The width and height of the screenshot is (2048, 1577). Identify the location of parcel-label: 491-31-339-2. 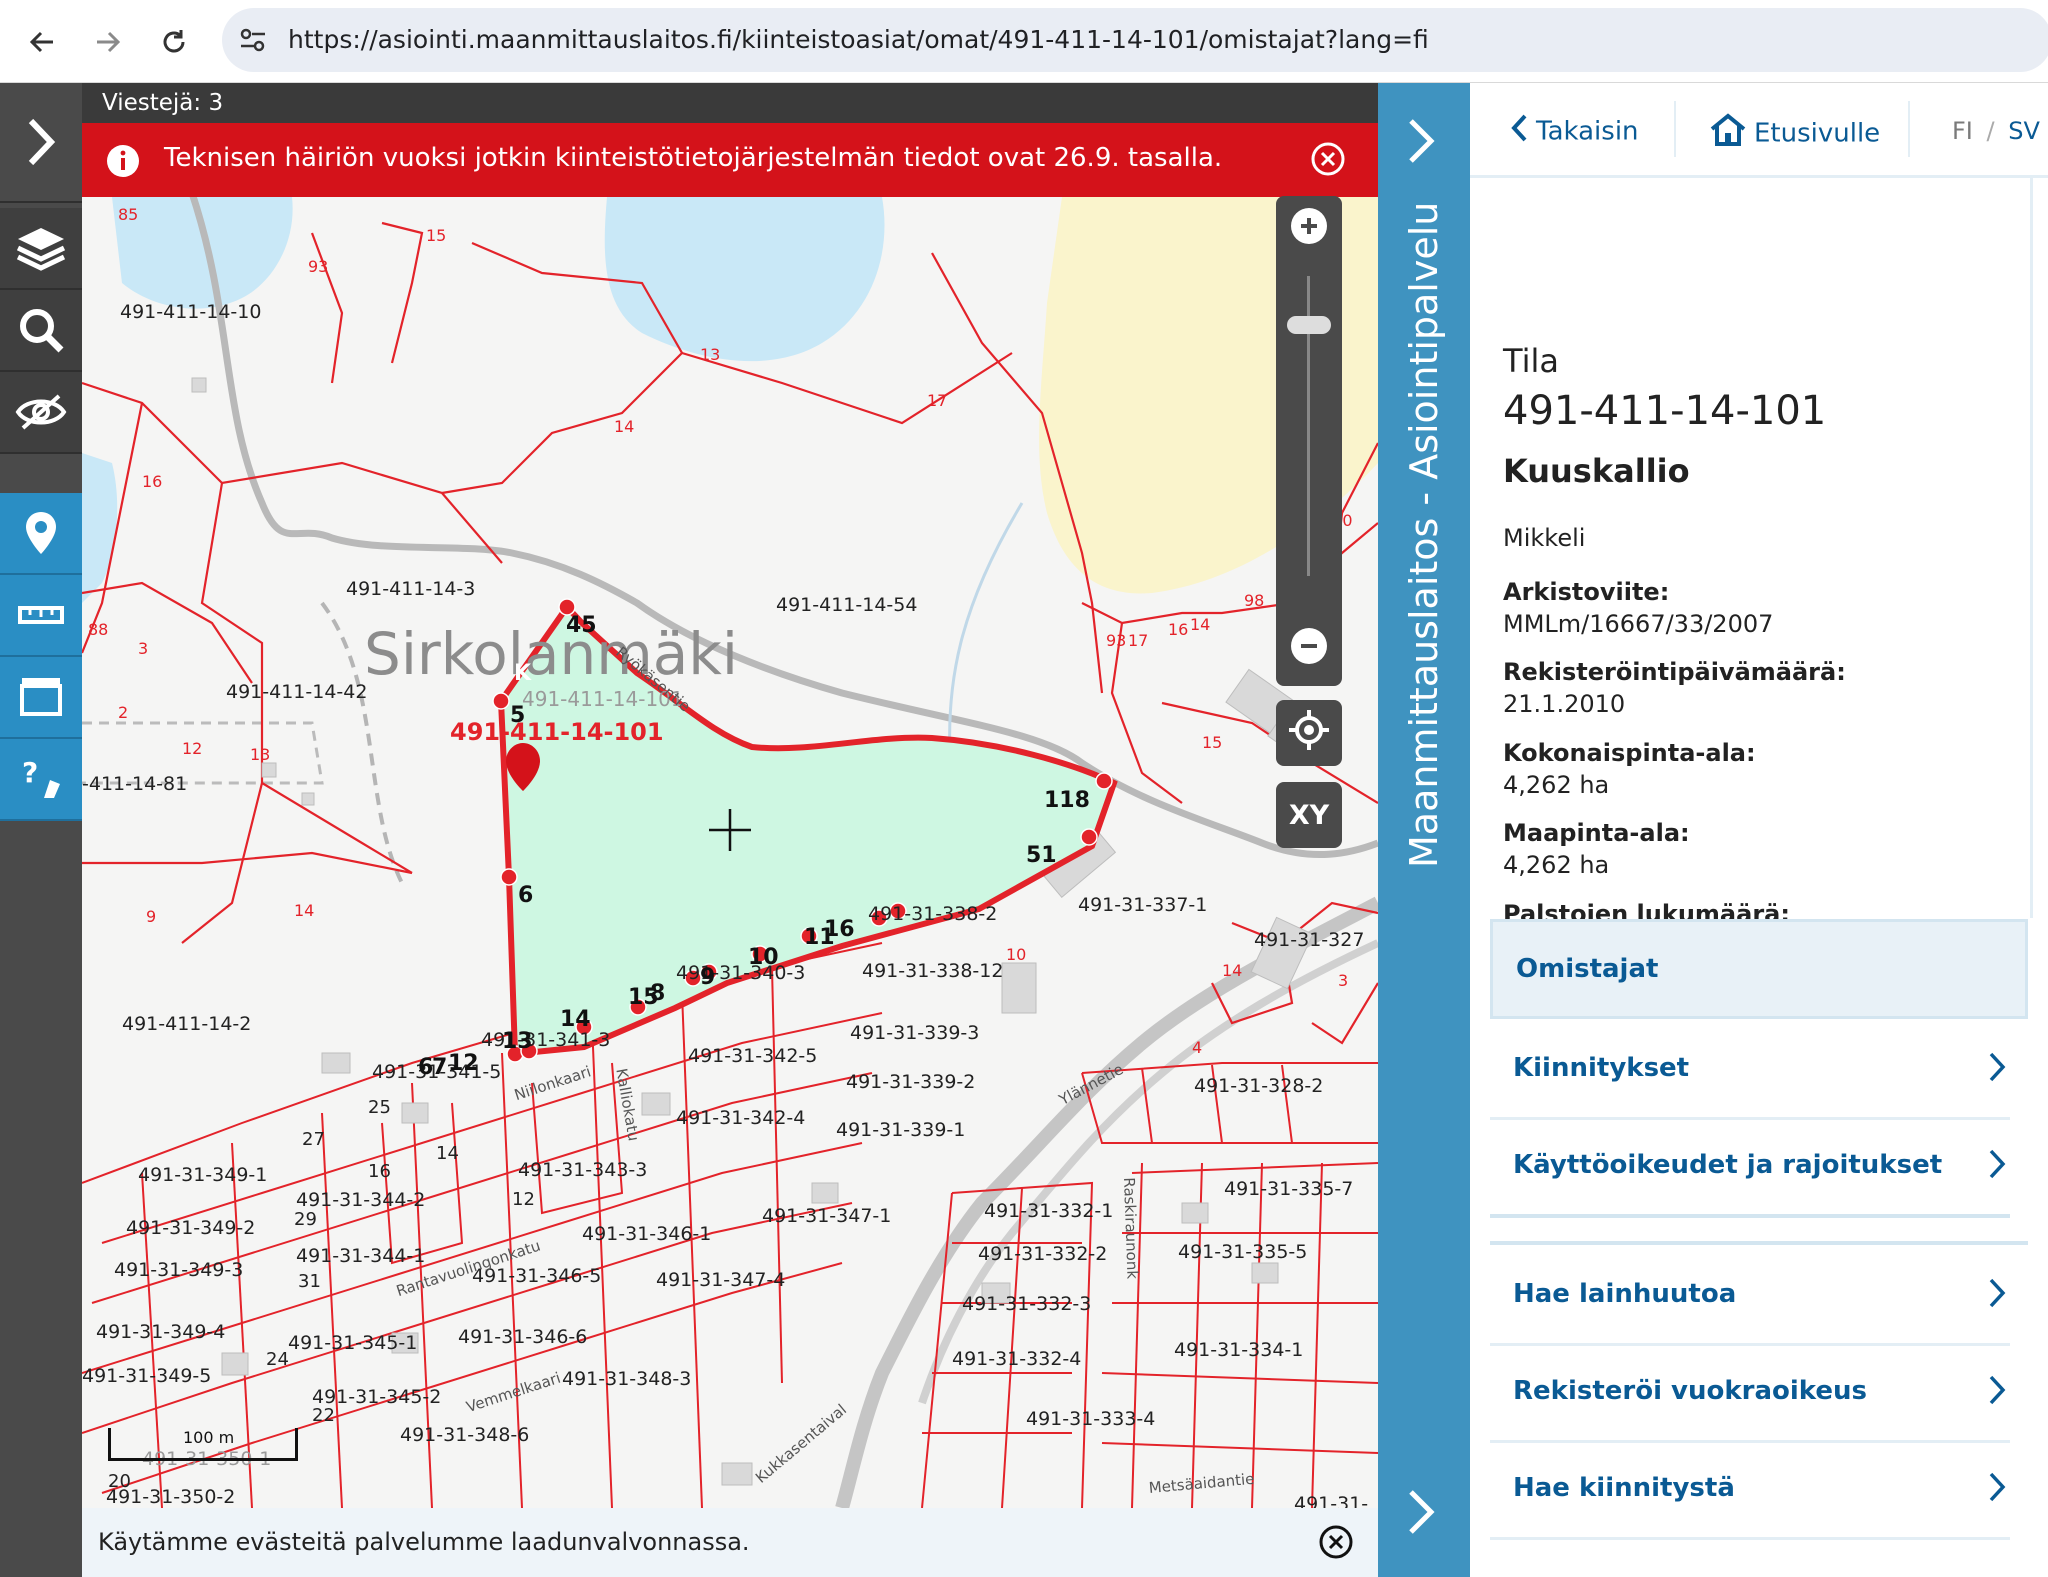
(911, 1082).